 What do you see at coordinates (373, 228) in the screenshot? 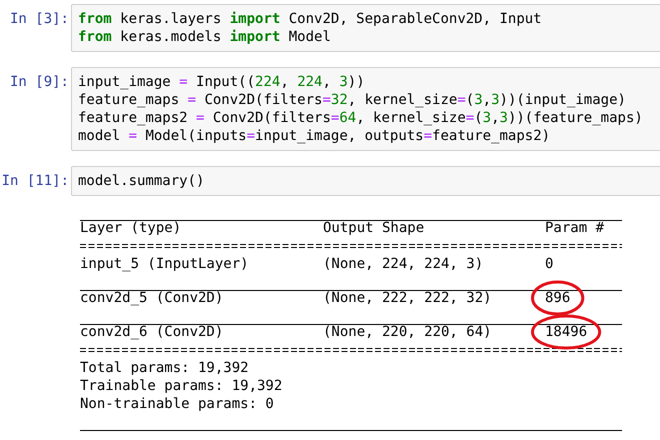
I see `column-header: Output Shape` at bounding box center [373, 228].